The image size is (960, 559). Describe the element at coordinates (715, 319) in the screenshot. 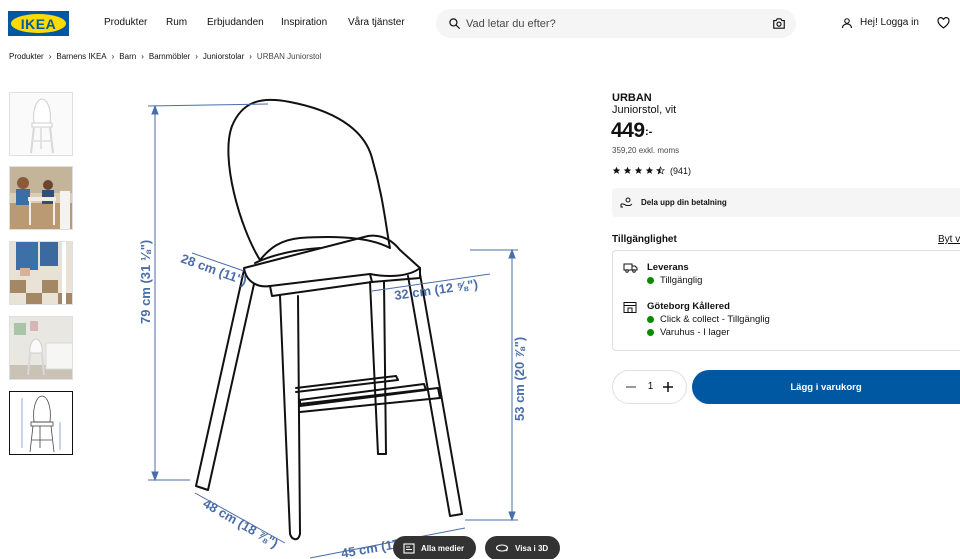

I see `click-collect-text: Click & collect - Tillgänglig` at that location.